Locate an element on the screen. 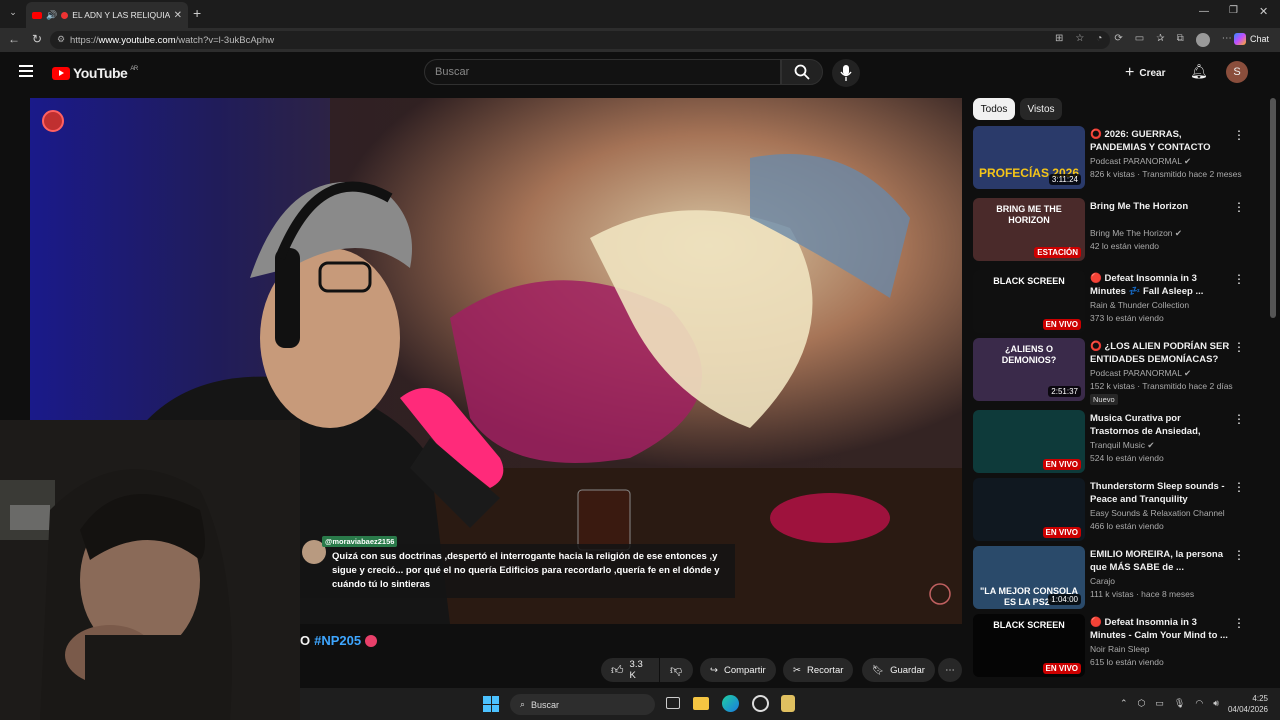 The image size is (1280, 720). bell-icon: ◔ is located at coordinates (1099, 40).